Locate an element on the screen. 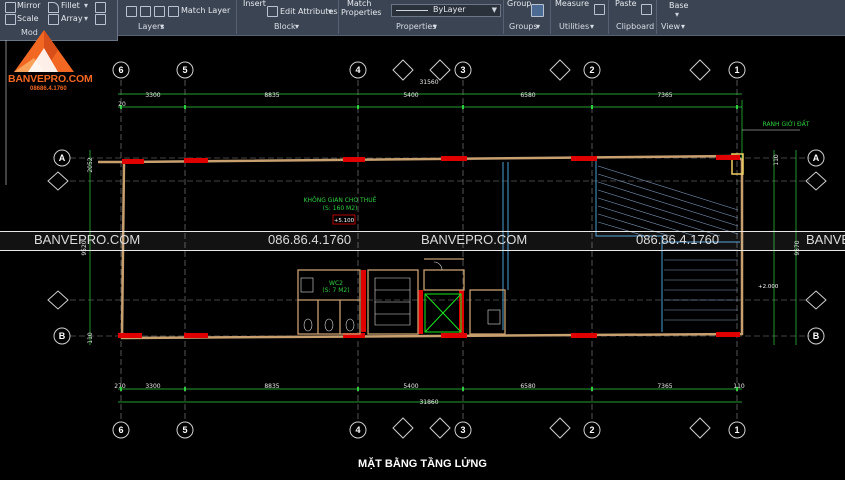 The height and width of the screenshot is (480, 845). room-name: KHÔNG GIAN CHO THUÊ is located at coordinates (340, 200).